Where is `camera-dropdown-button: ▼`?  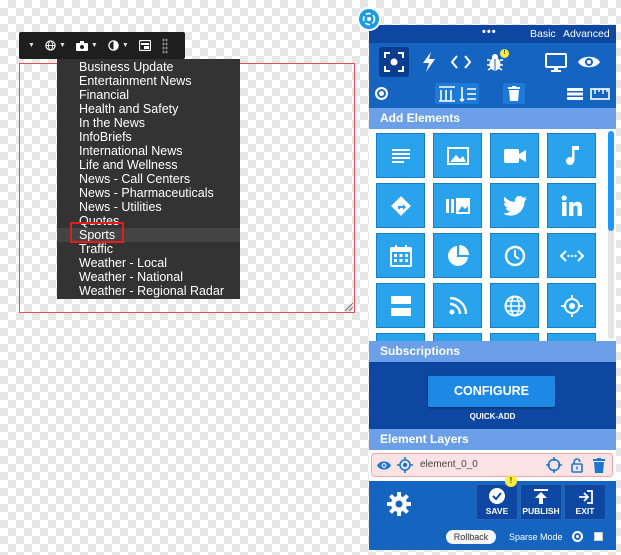 camera-dropdown-button: ▼ is located at coordinates (87, 45).